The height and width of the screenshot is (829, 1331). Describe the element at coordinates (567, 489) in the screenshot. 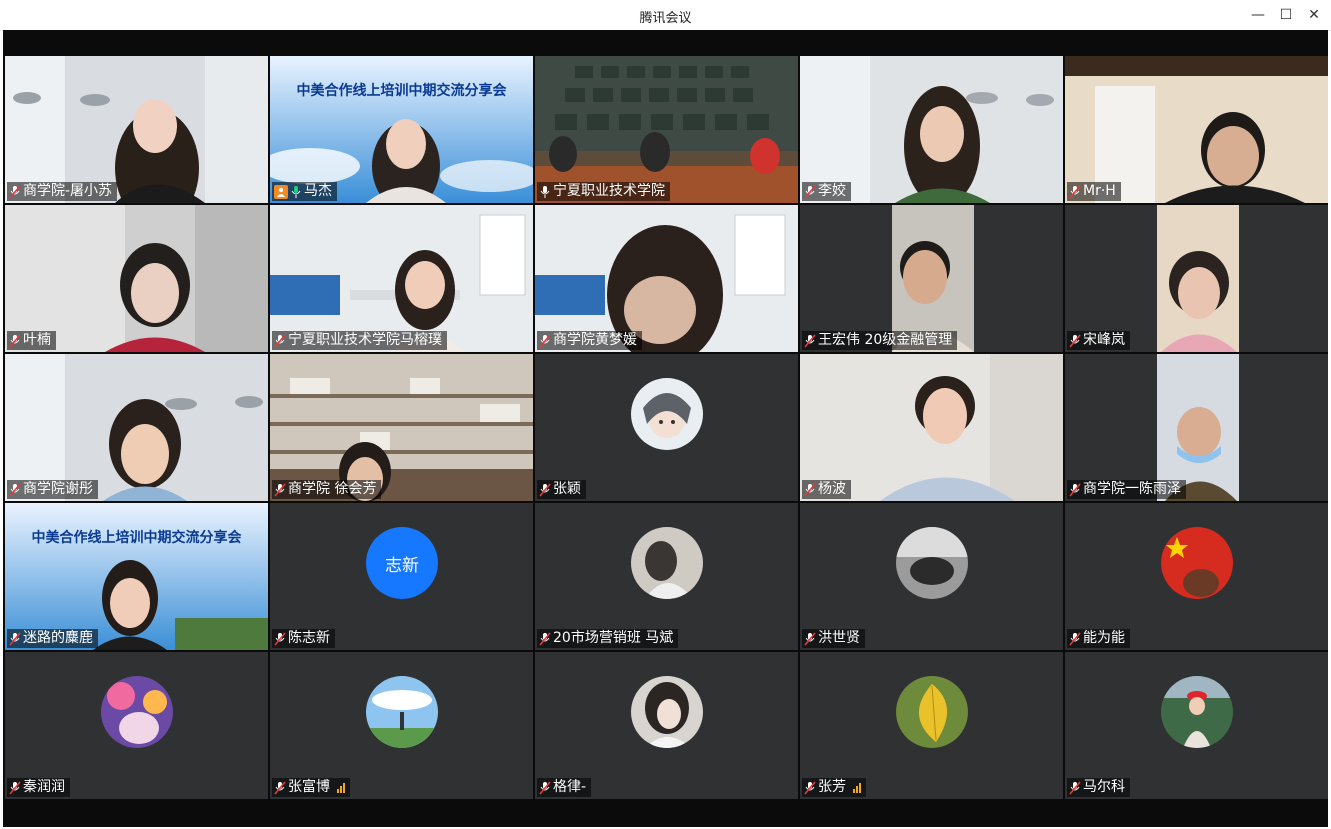

I see `participant-name: 张颖` at that location.